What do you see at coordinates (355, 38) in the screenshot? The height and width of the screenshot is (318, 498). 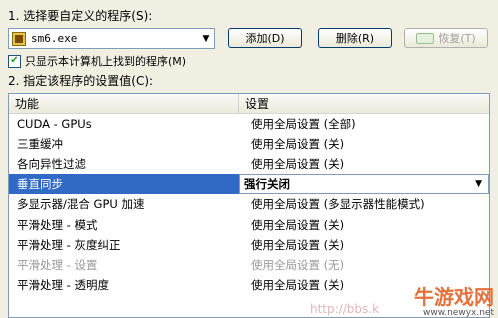 I see `delete-button: 删除(R)` at bounding box center [355, 38].